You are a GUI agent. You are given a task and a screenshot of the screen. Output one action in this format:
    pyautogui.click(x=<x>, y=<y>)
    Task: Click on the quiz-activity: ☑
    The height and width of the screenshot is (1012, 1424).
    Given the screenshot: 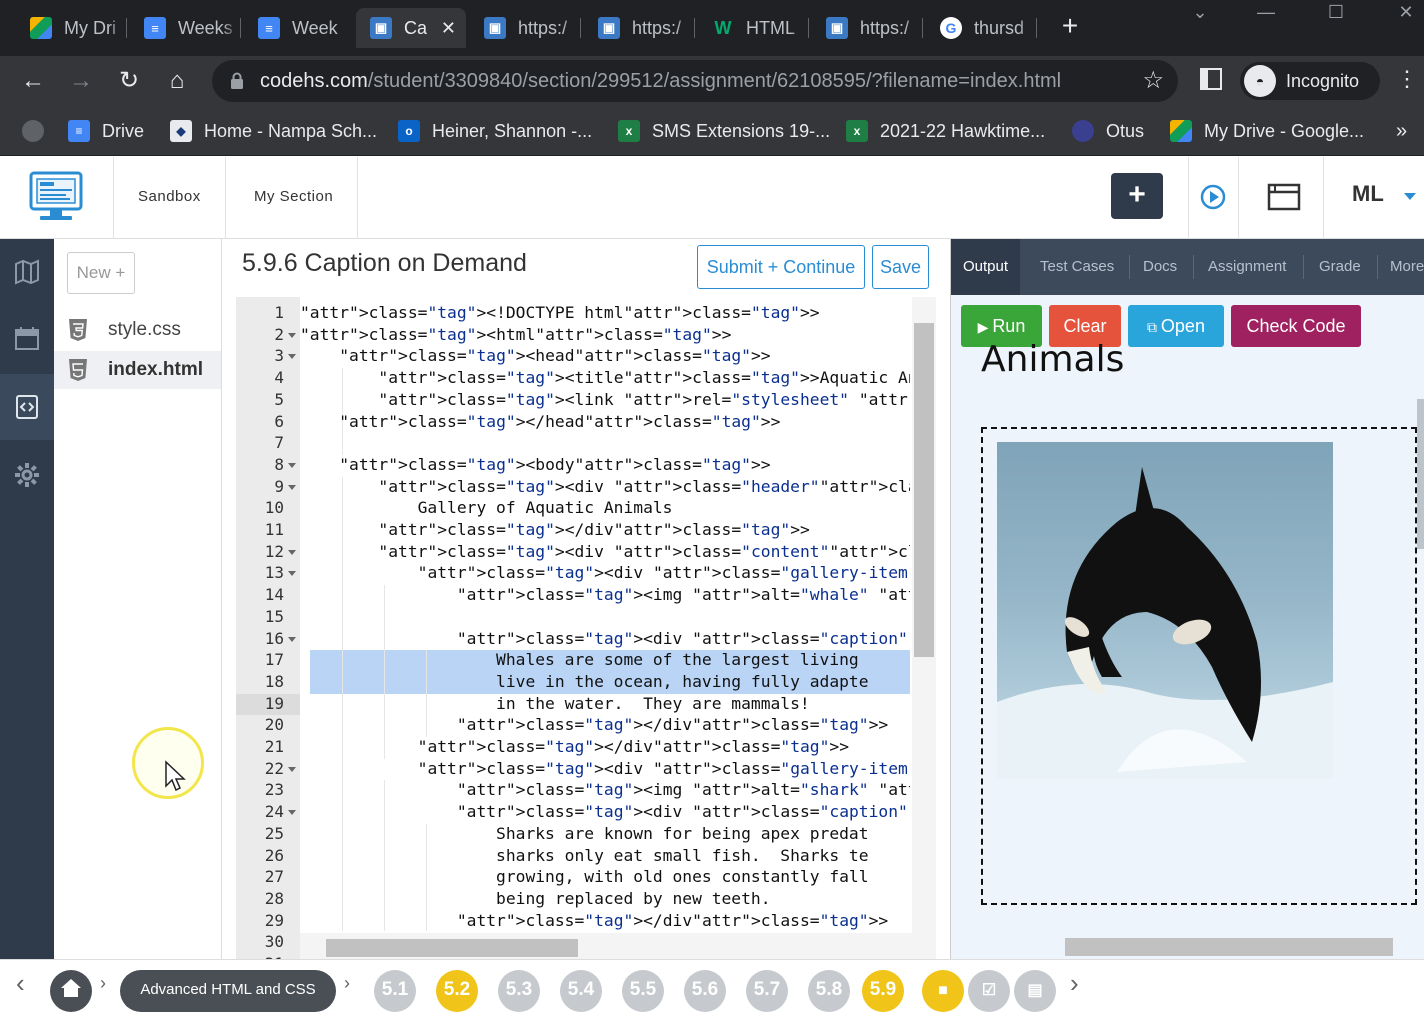 What is the action you would take?
    pyautogui.click(x=989, y=991)
    